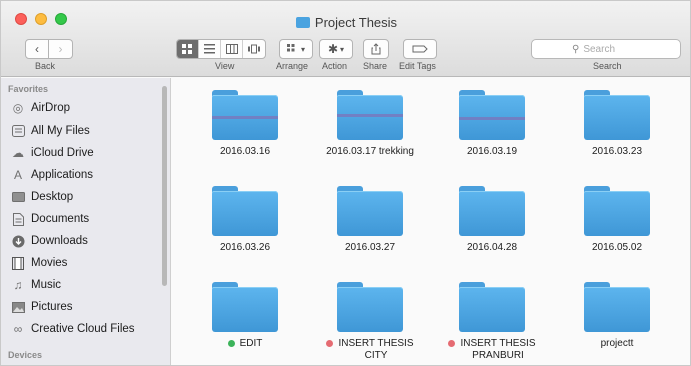 Image resolution: width=691 pixels, height=366 pixels. I want to click on view-segmented-control, so click(221, 49).